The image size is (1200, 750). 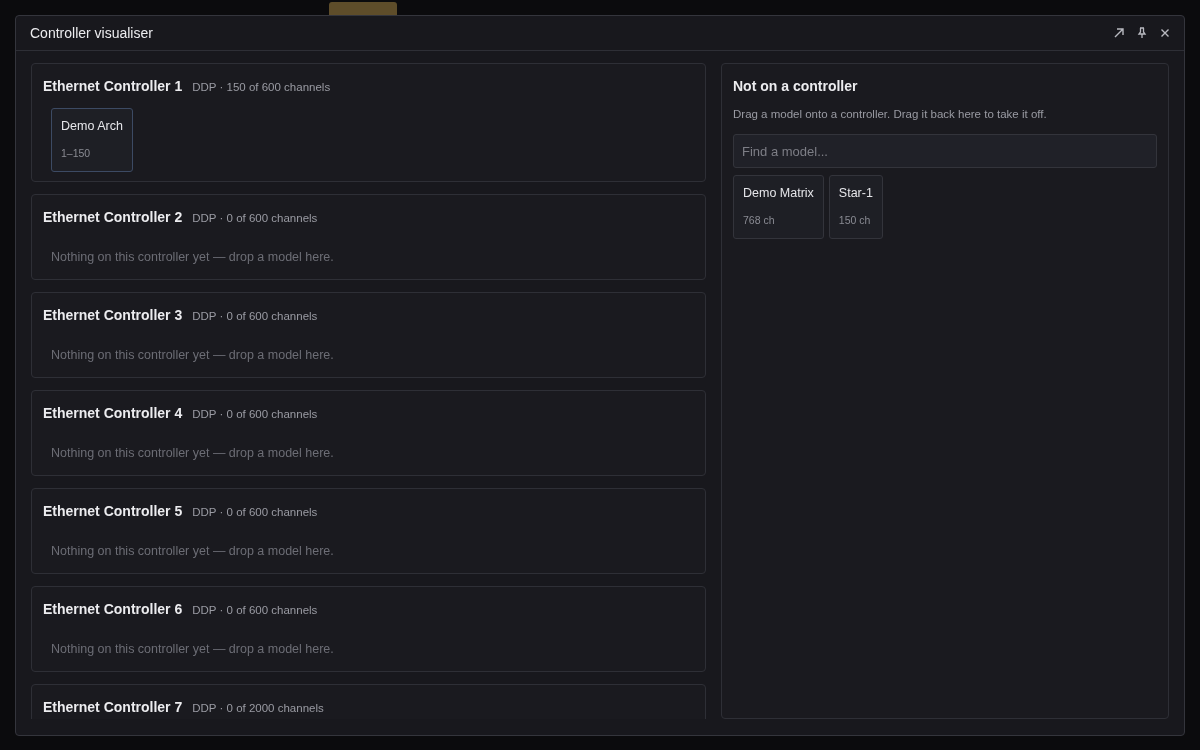 What do you see at coordinates (258, 708) in the screenshot?
I see `controller-summary: DDP · 0 of 2000 channels` at bounding box center [258, 708].